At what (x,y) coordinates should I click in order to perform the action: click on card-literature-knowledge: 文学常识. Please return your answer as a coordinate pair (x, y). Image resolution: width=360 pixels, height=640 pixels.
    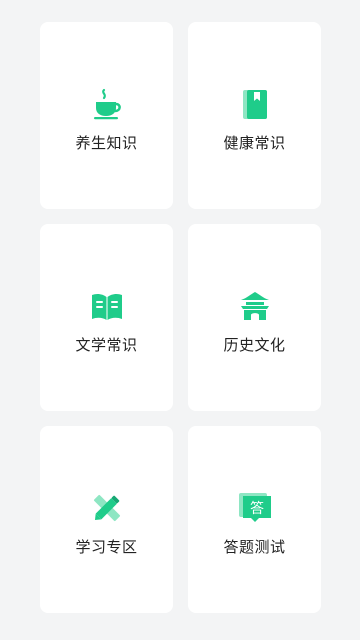
    Looking at the image, I should click on (106, 317).